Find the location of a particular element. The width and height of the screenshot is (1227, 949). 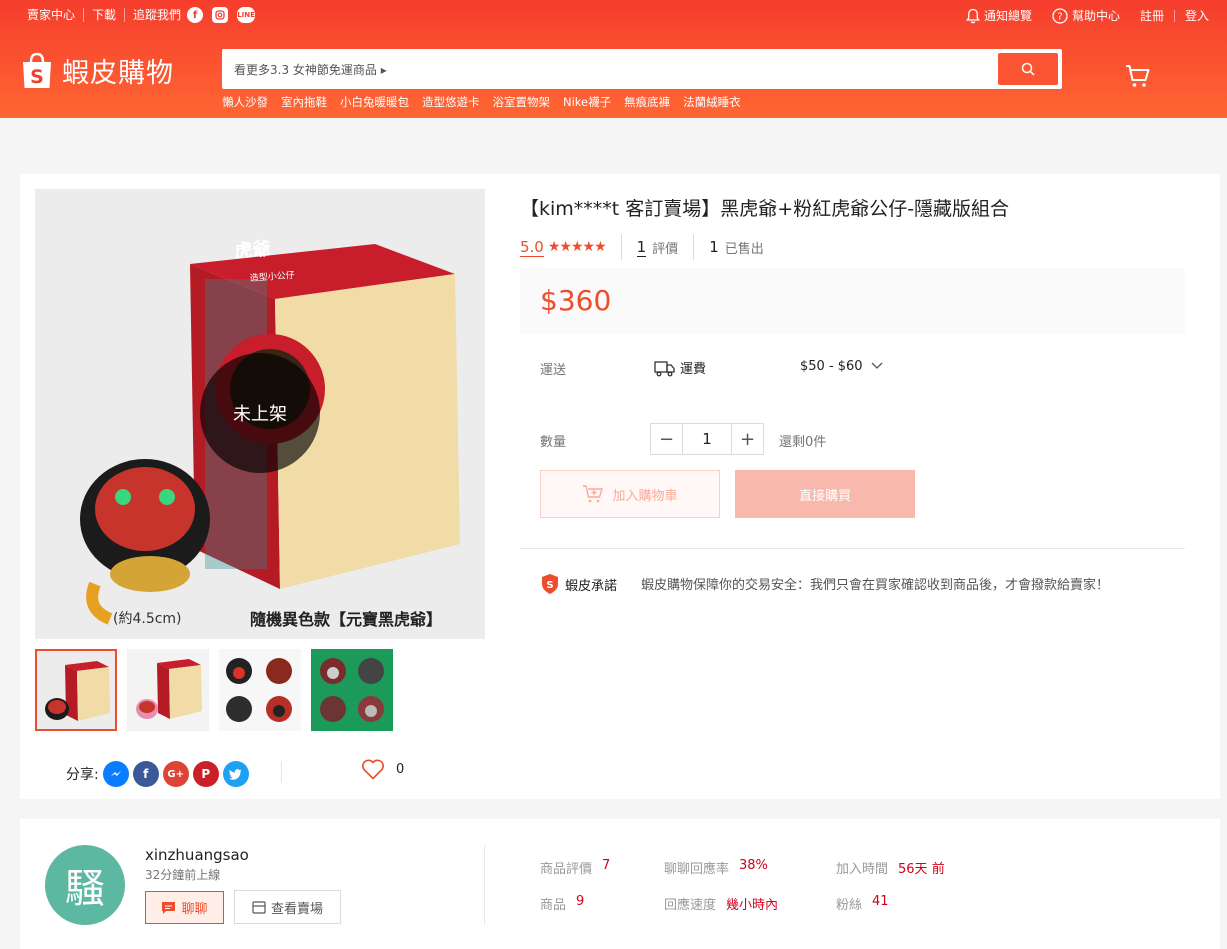

seller-center-link: 賣家中心 is located at coordinates (56, 15).